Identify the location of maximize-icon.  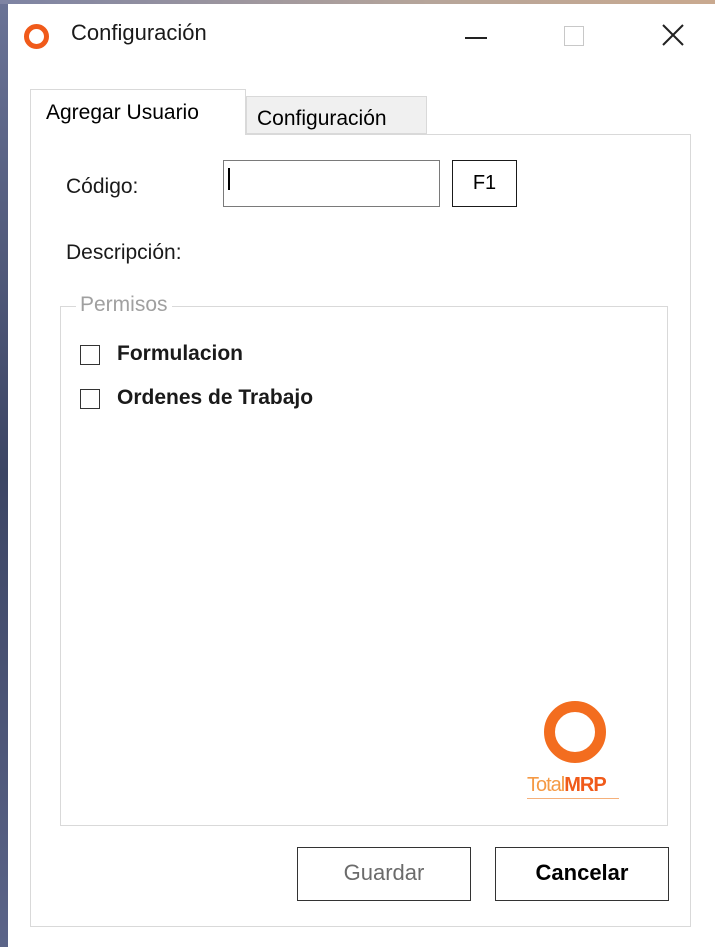
(574, 36).